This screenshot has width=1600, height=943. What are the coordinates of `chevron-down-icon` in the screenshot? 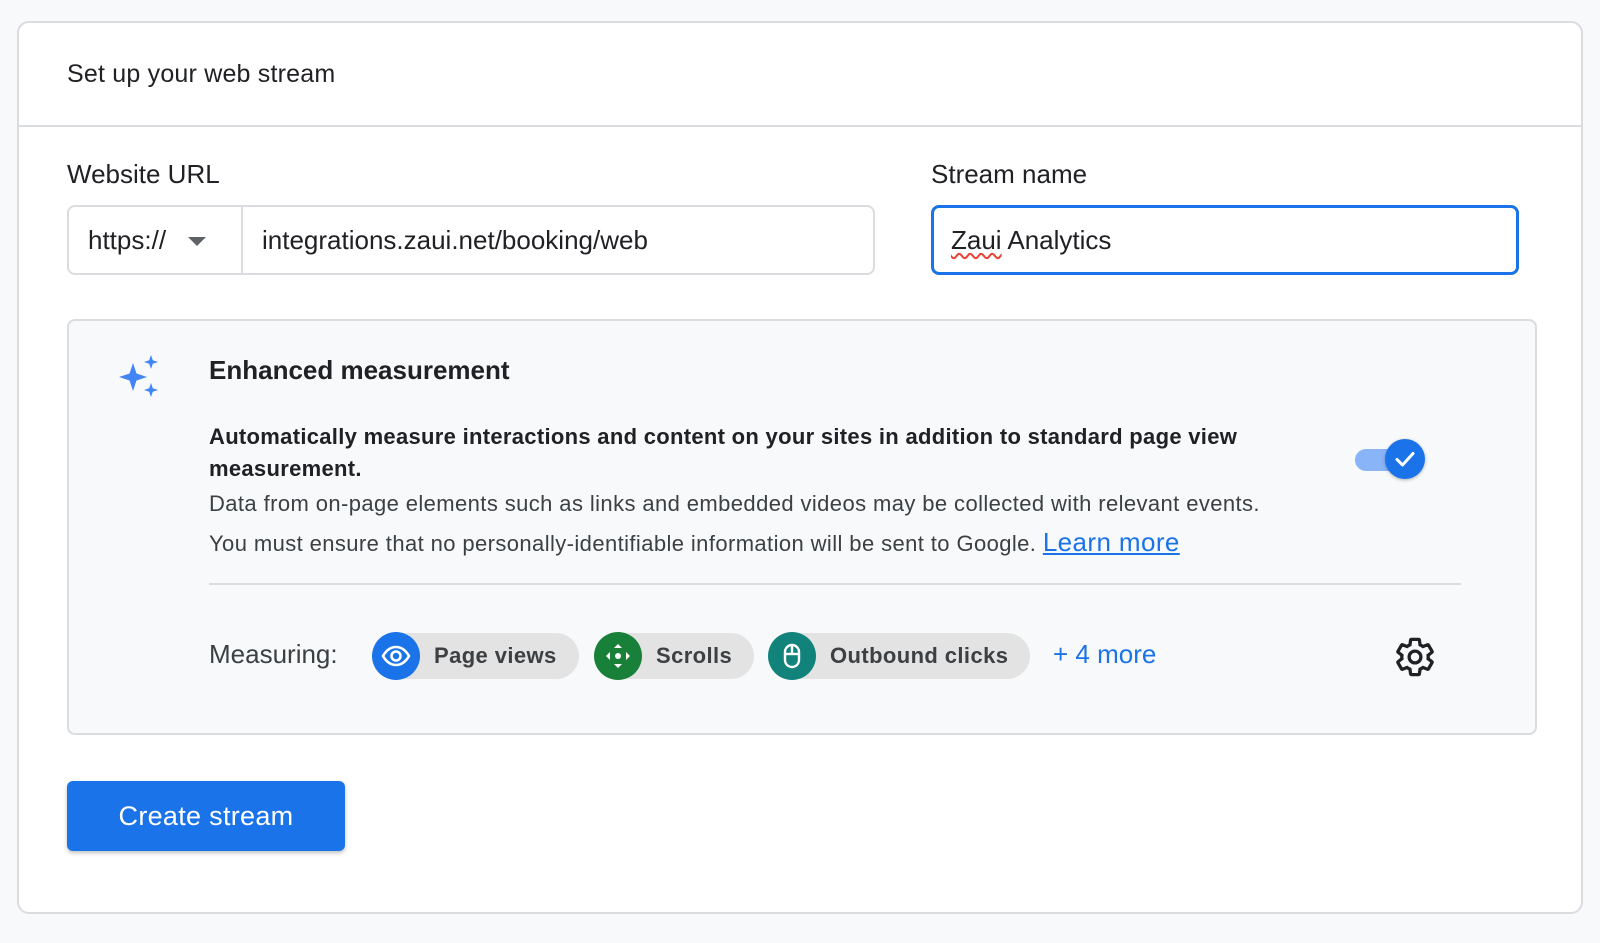 It's located at (197, 241).